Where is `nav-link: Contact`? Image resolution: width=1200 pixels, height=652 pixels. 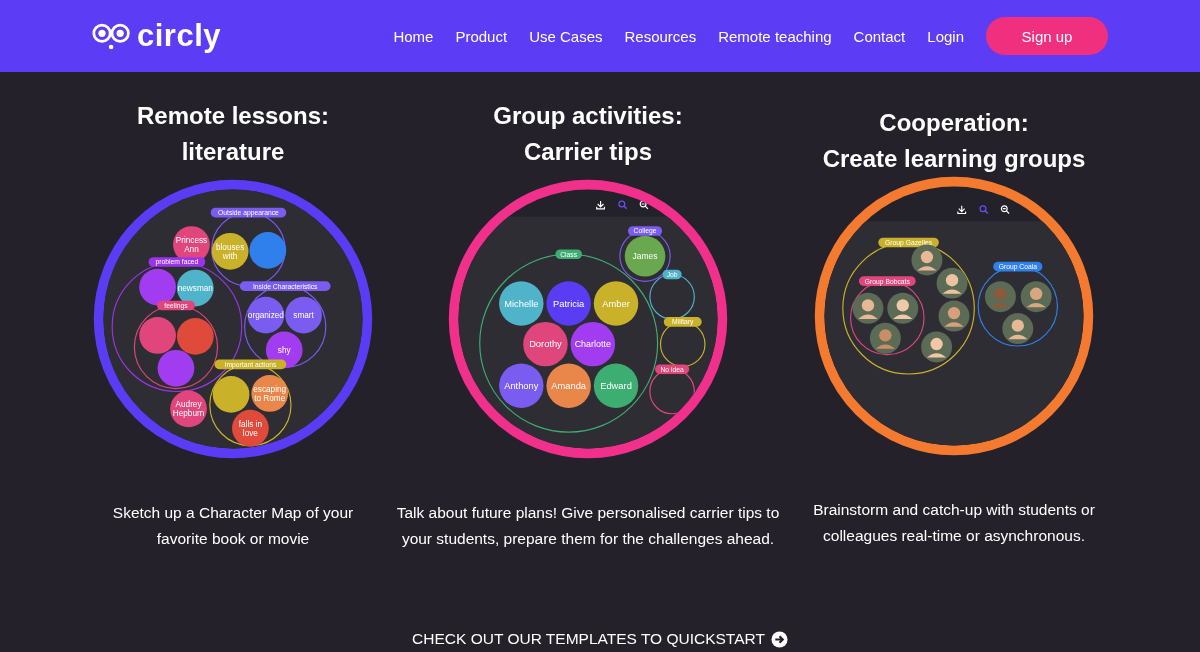
nav-link: Contact is located at coordinates (879, 36).